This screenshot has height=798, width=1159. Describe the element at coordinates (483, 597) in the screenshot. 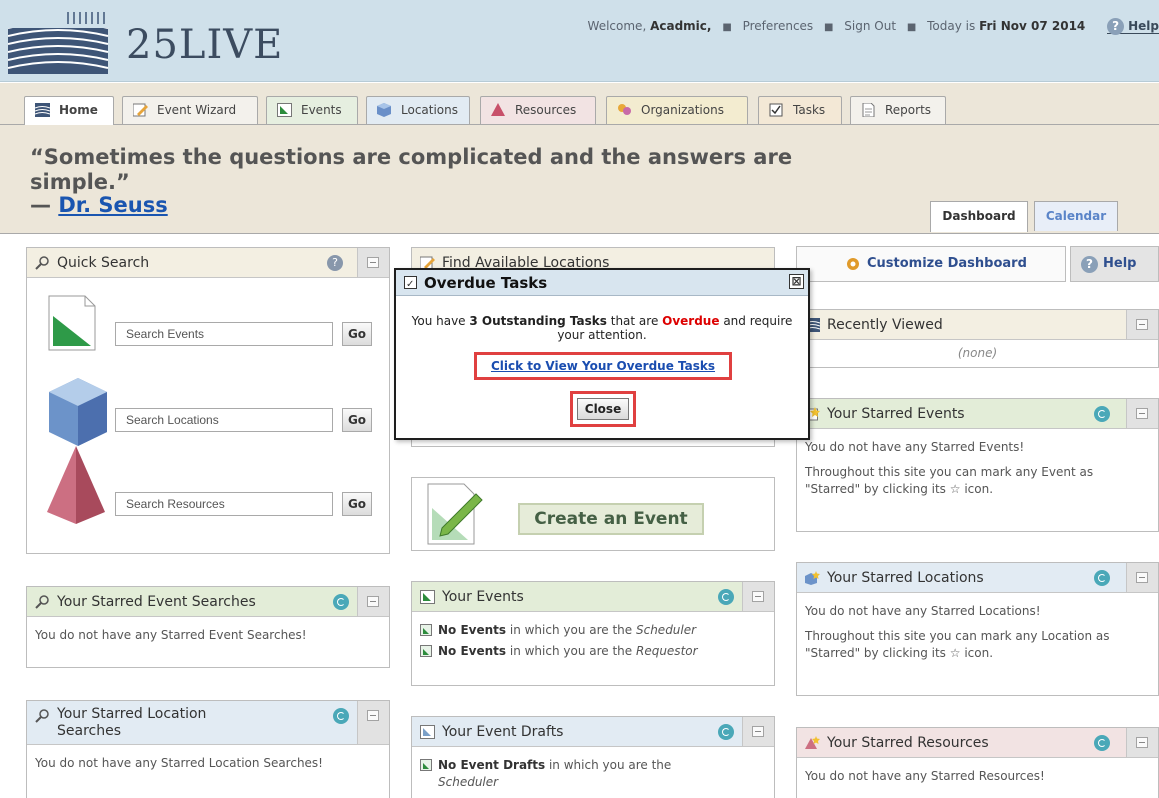

I see `your-events-title: Your Events` at that location.